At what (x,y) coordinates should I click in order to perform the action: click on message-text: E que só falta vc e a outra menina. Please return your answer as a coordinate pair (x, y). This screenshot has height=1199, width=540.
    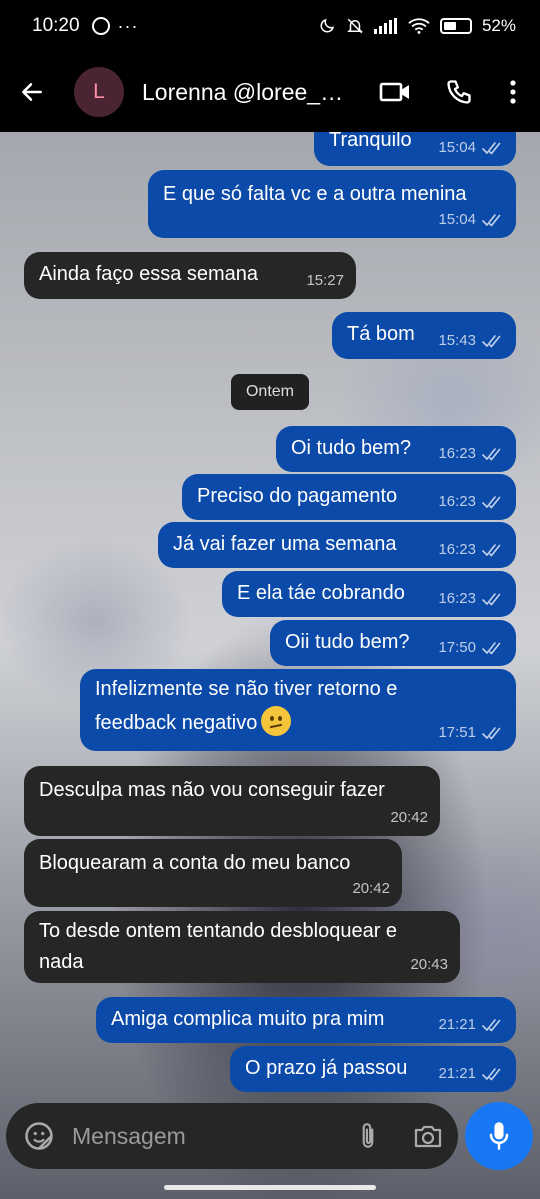
    Looking at the image, I should click on (315, 194).